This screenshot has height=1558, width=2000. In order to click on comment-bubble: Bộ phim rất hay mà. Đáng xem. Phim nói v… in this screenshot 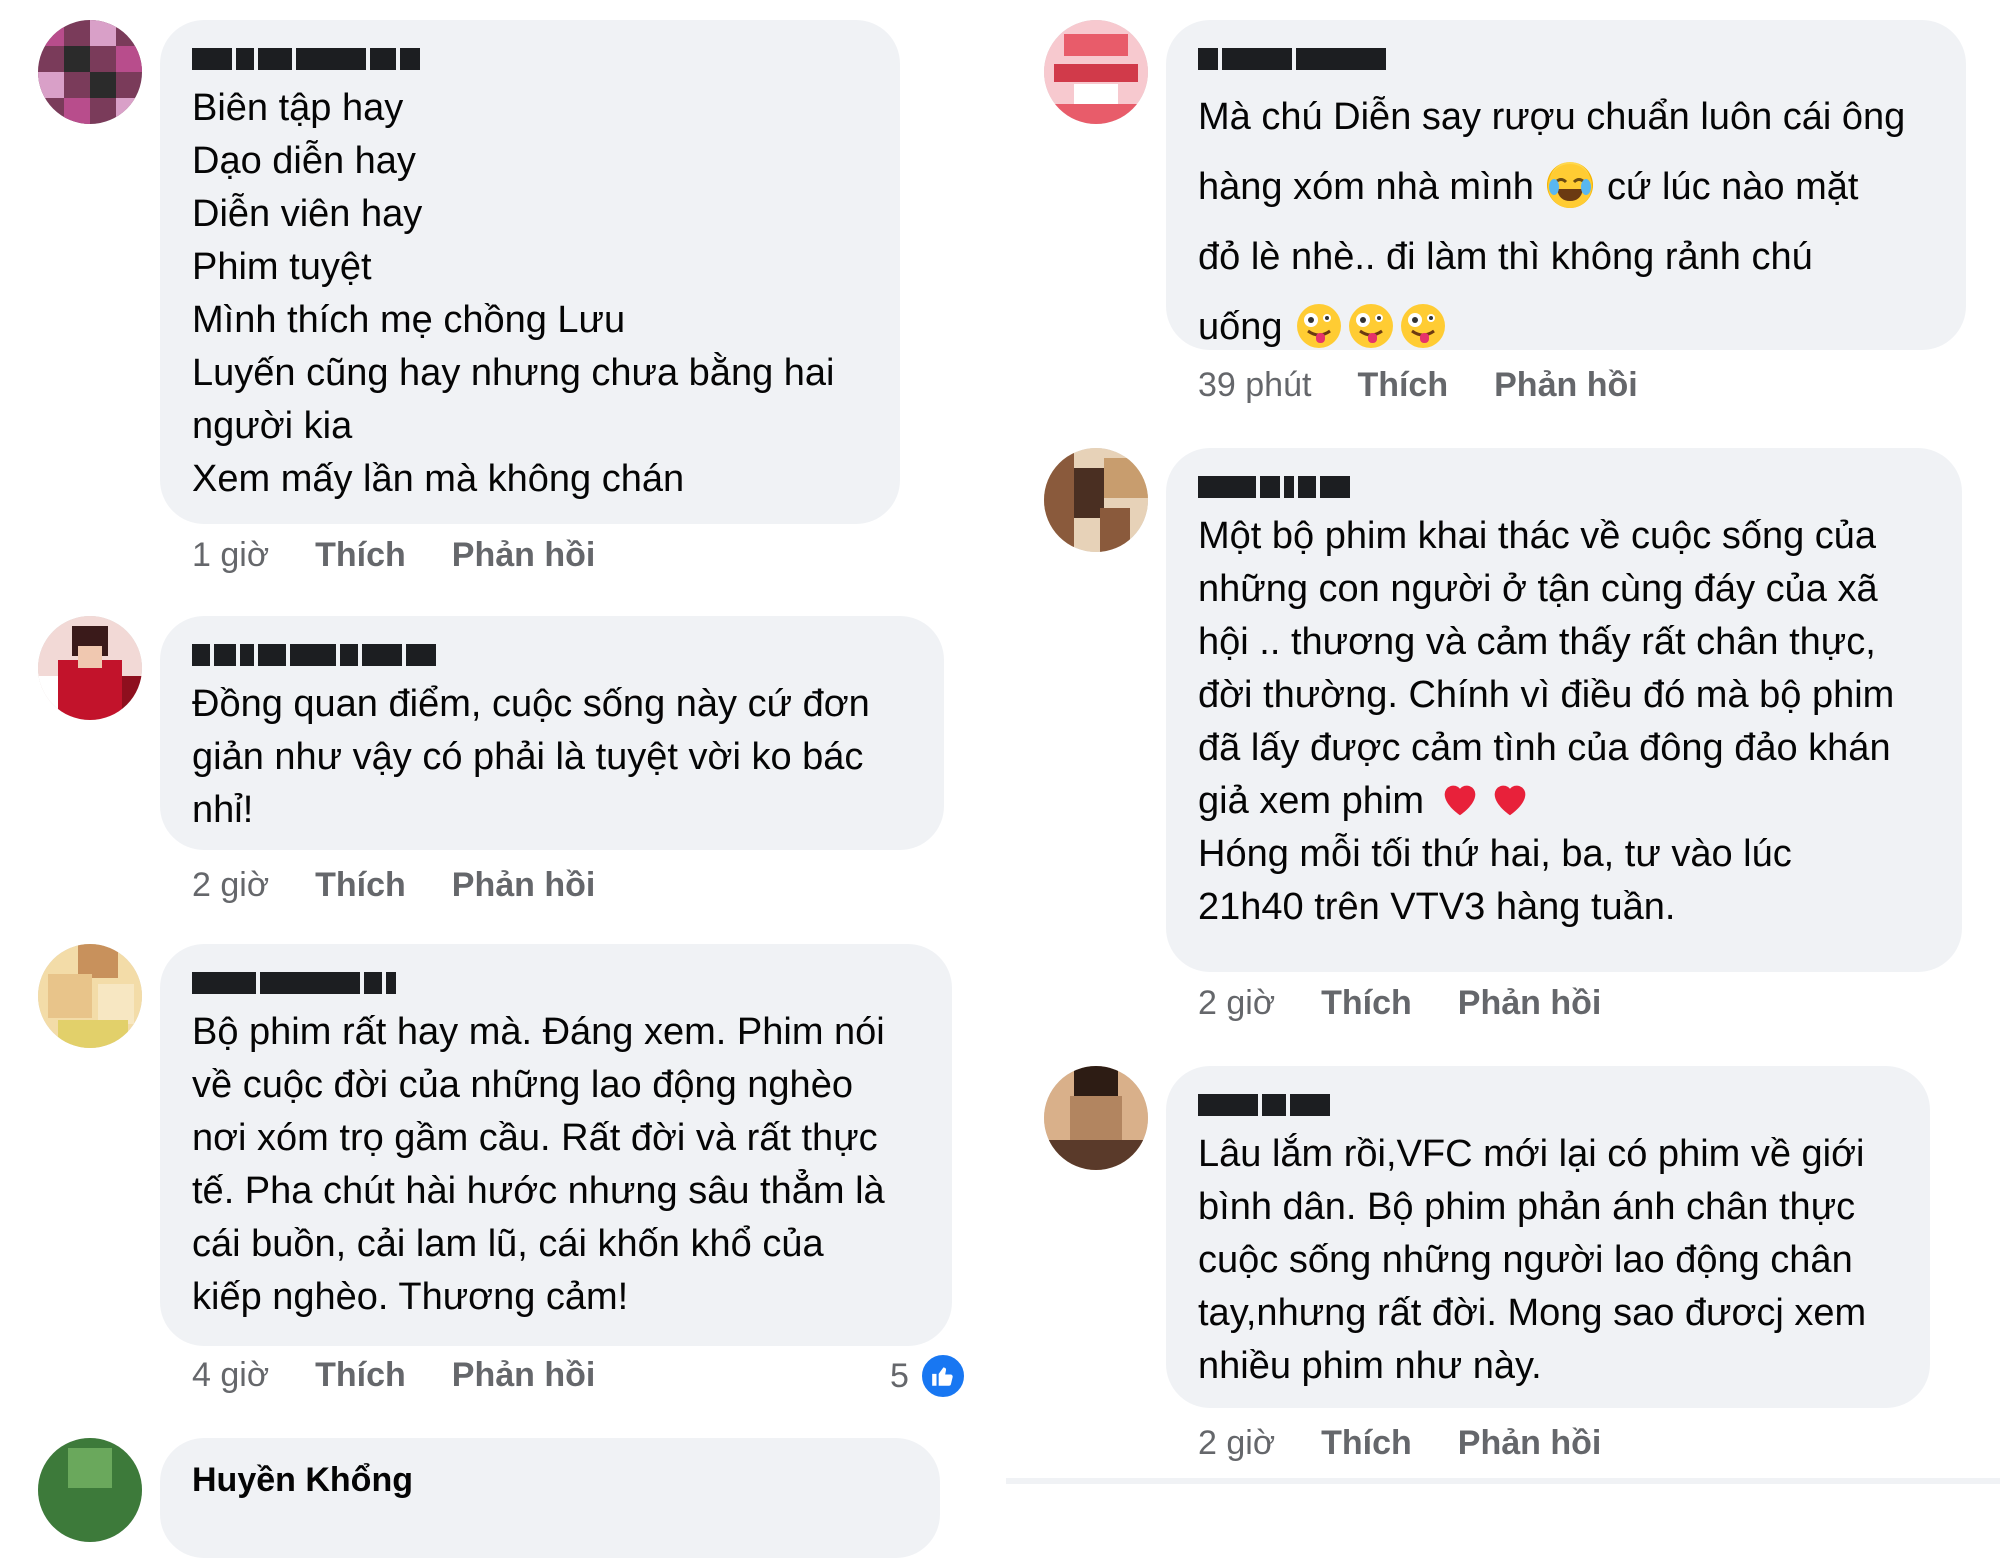, I will do `click(556, 1145)`.